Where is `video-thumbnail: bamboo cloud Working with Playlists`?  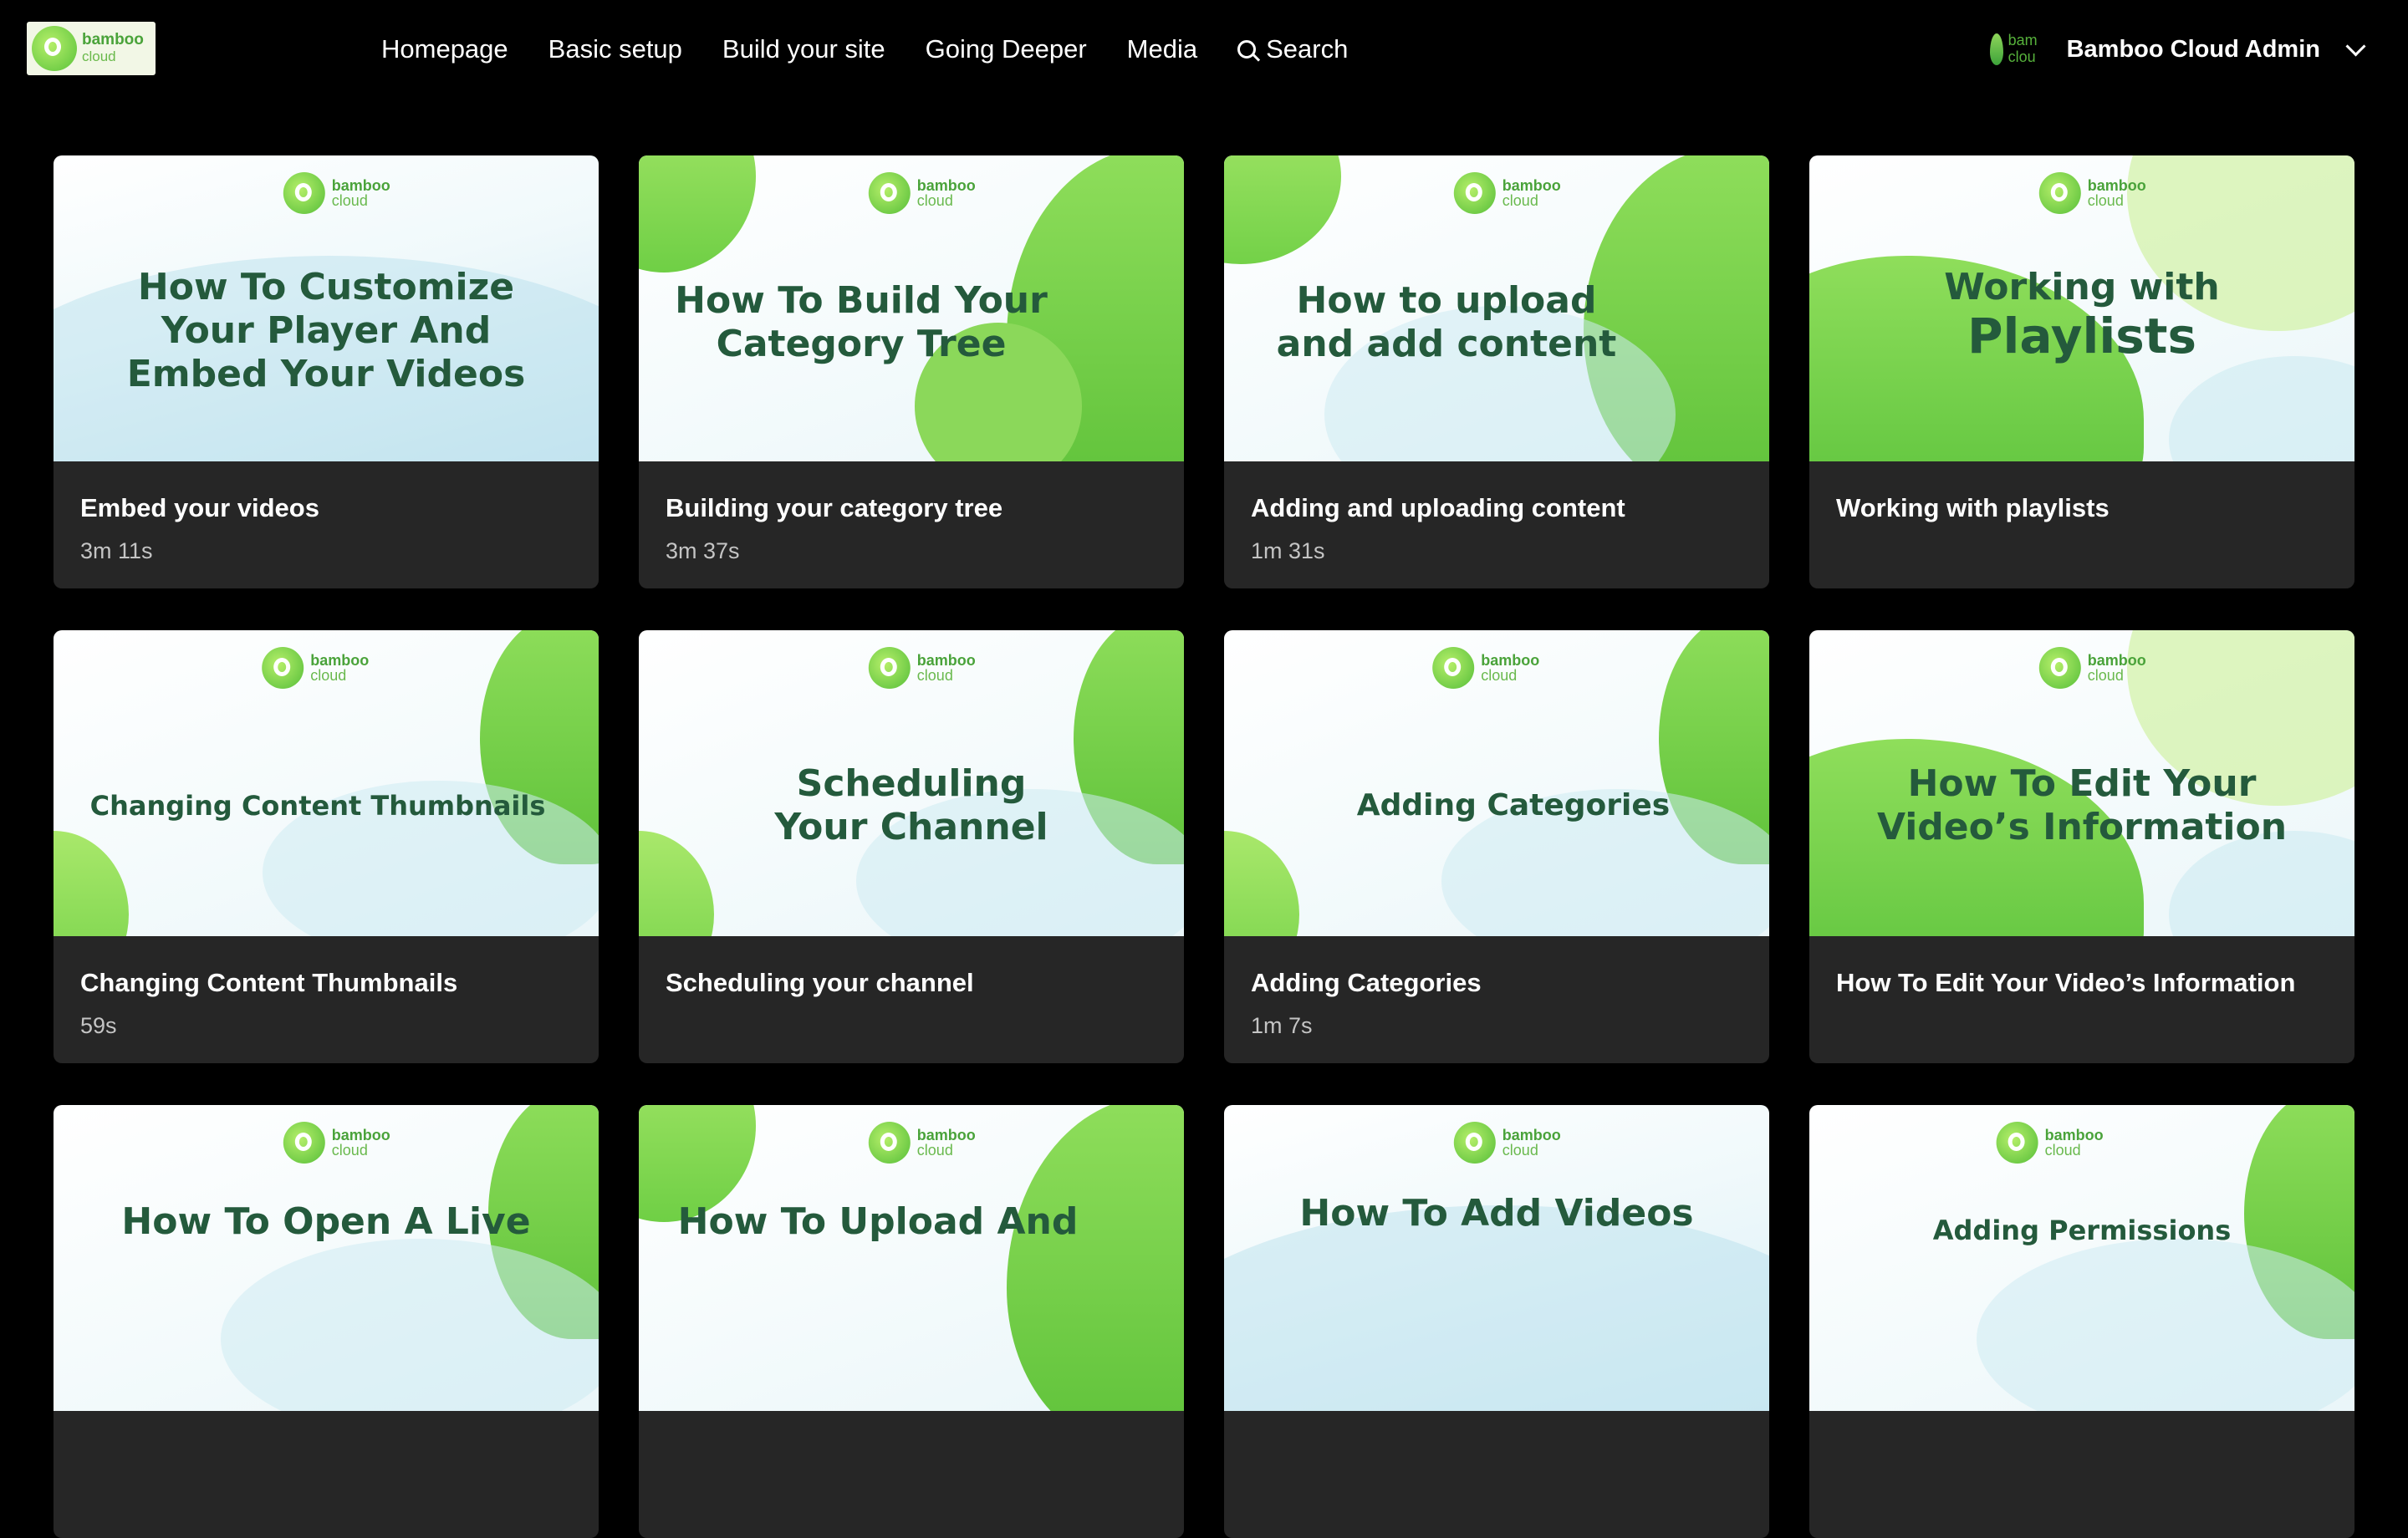 video-thumbnail: bamboo cloud Working with Playlists is located at coordinates (2081, 308).